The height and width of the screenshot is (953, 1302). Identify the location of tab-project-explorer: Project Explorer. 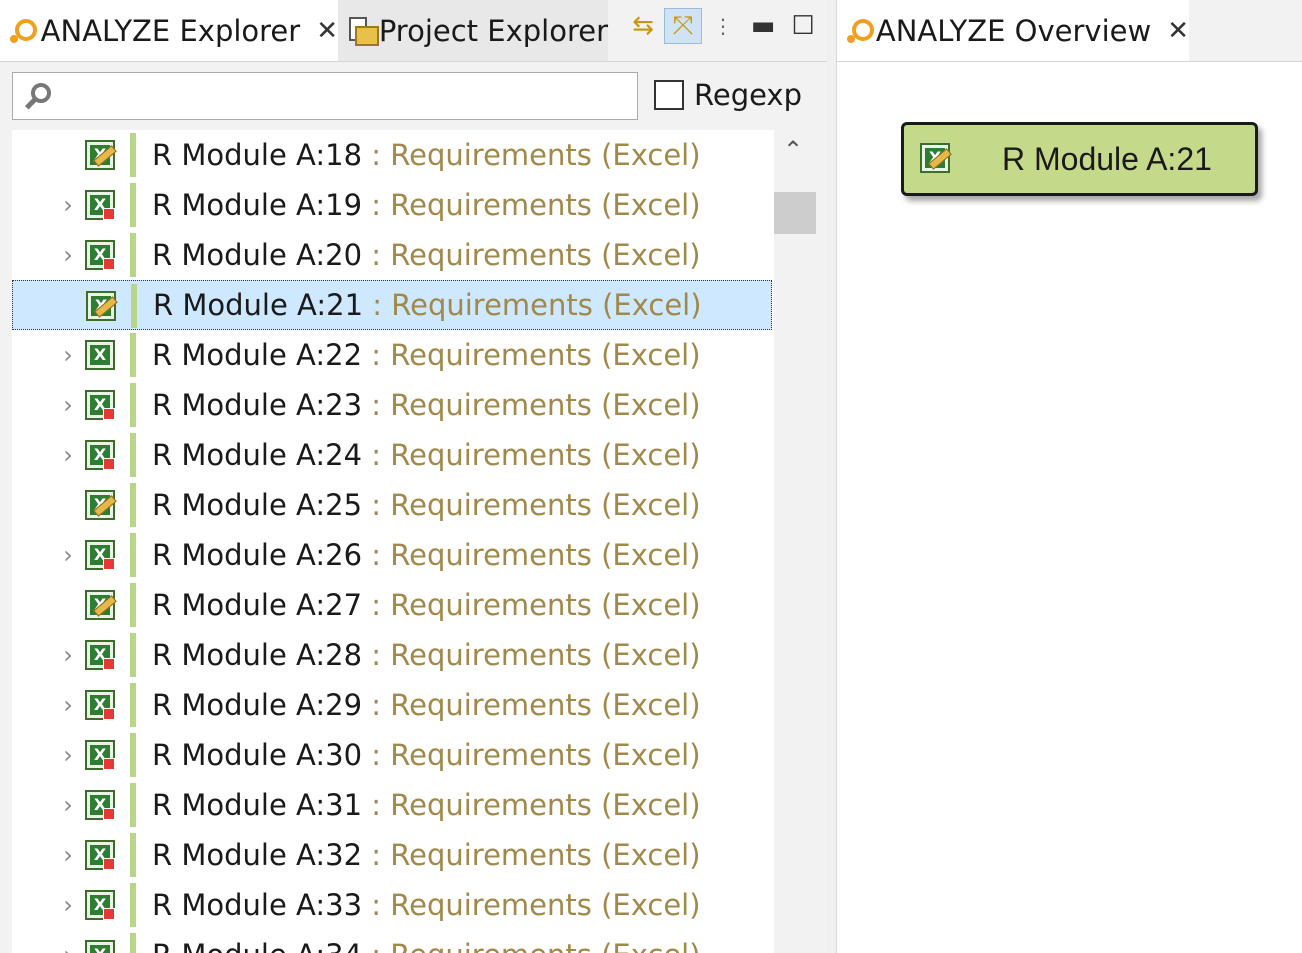
(473, 30).